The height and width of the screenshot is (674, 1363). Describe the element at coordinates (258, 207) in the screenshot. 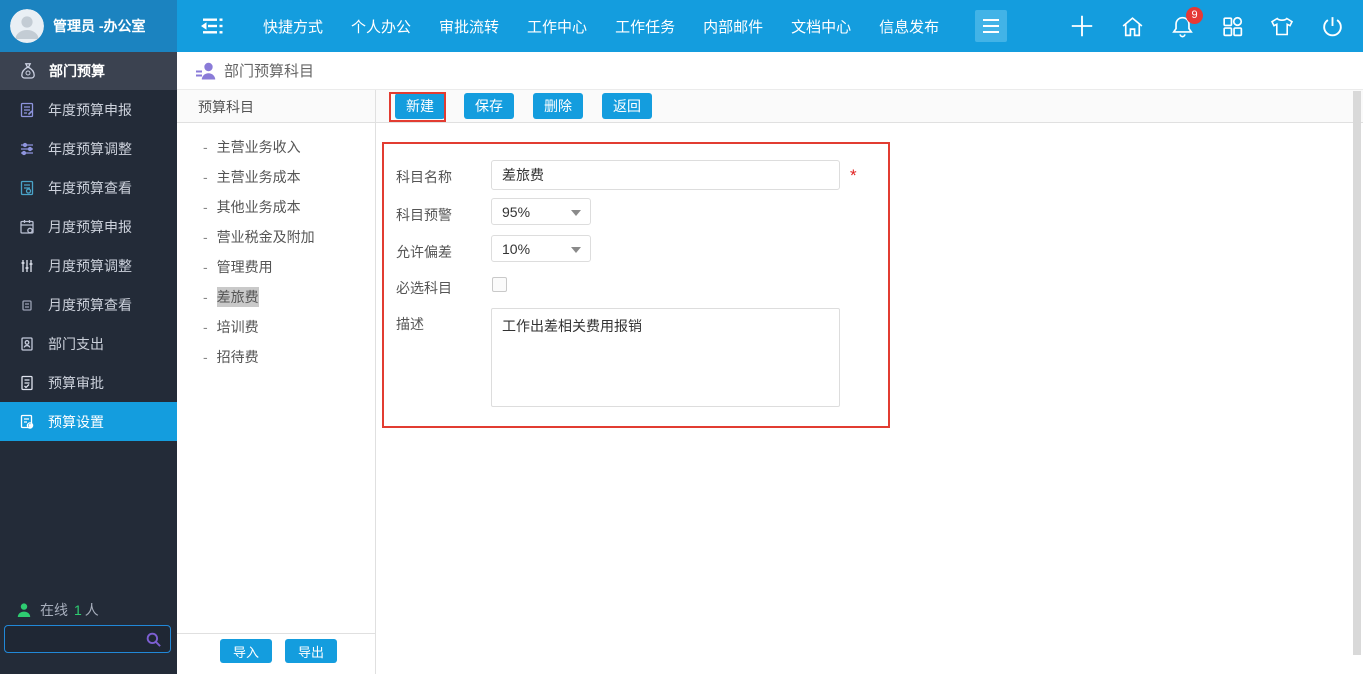

I see `tree-item-label: 其他业务成本` at that location.